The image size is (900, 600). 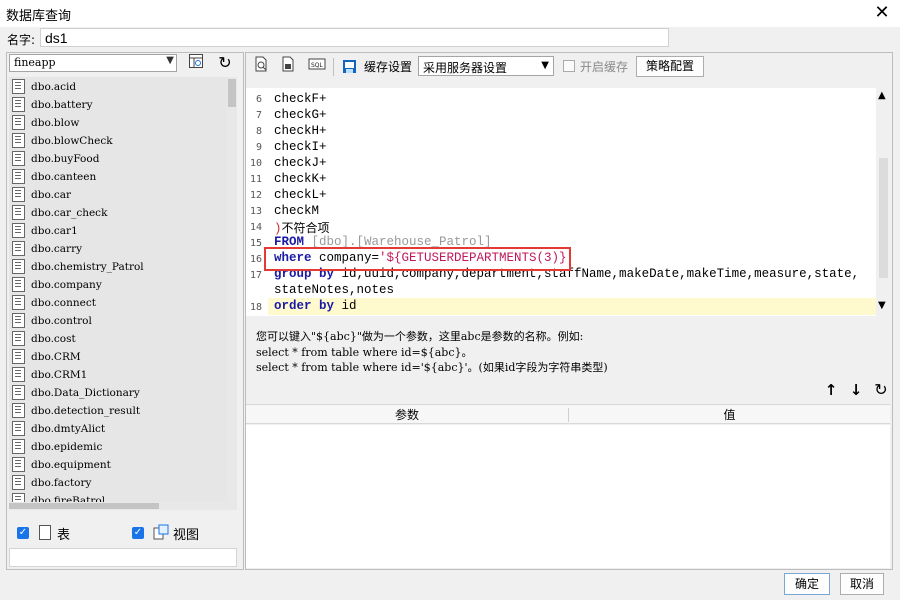 What do you see at coordinates (51, 483) in the screenshot?
I see `list-item: dbo.factory` at bounding box center [51, 483].